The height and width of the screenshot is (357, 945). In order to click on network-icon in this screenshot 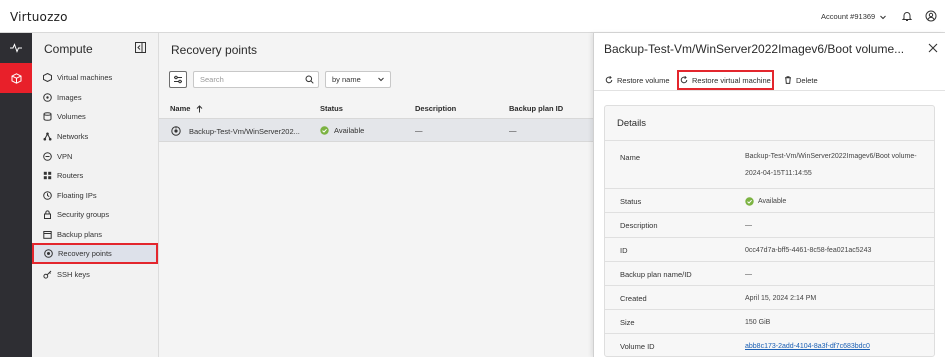, I will do `click(47, 136)`.